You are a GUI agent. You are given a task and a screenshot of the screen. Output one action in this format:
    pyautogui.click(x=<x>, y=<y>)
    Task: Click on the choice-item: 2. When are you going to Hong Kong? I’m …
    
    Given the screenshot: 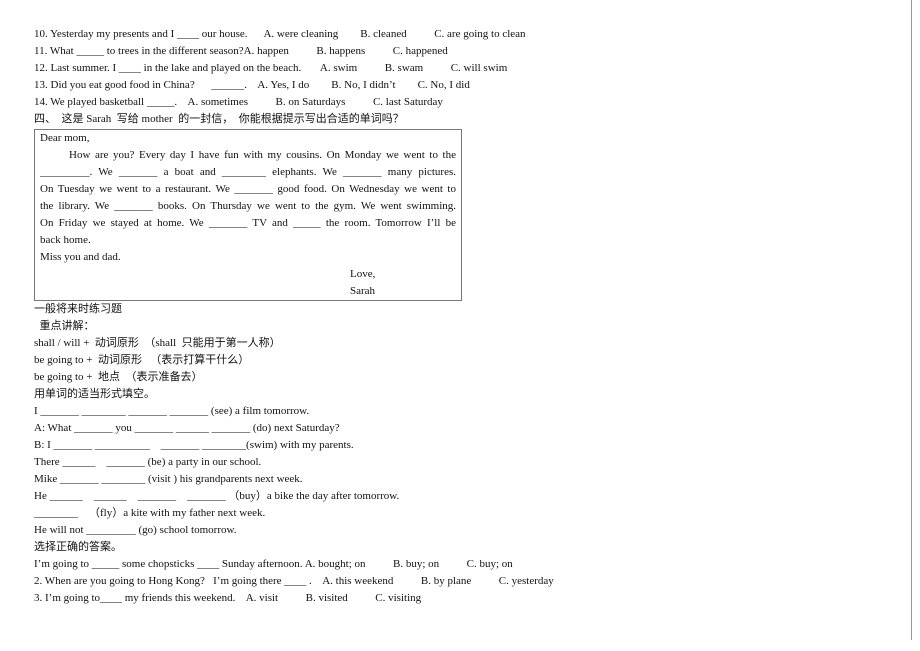 What is the action you would take?
    pyautogui.click(x=294, y=581)
    